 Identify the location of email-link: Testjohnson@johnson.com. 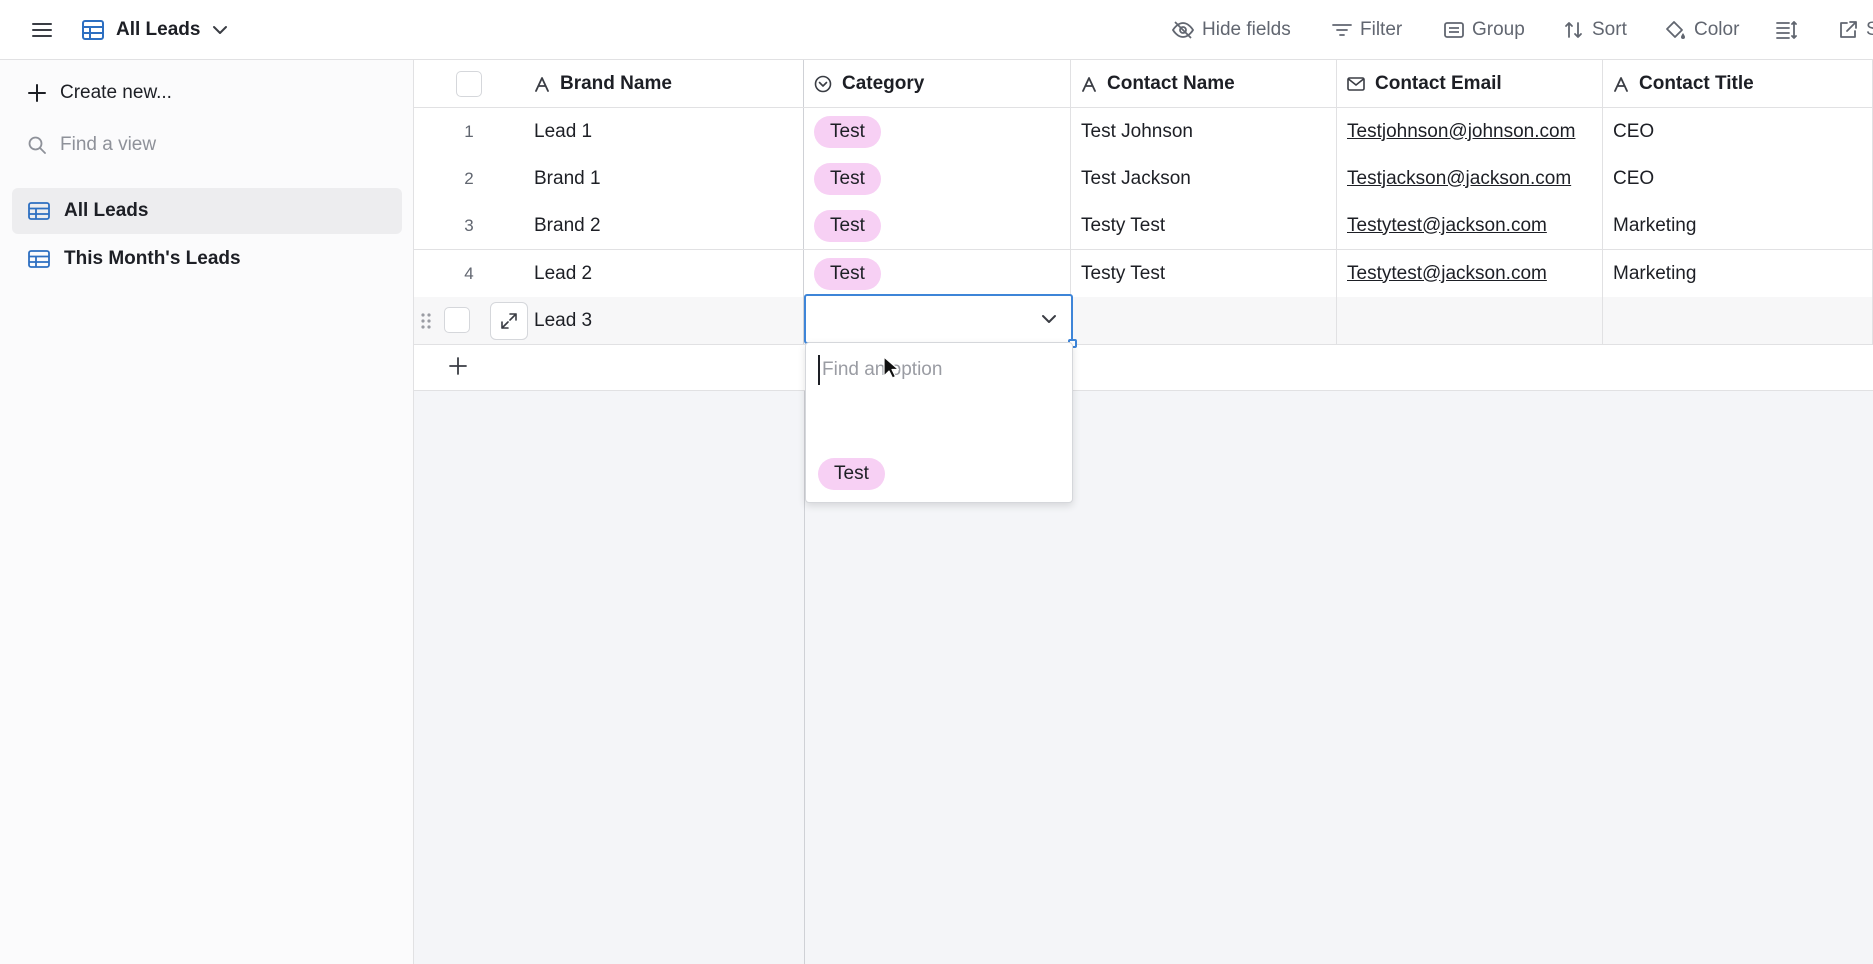
(1461, 132).